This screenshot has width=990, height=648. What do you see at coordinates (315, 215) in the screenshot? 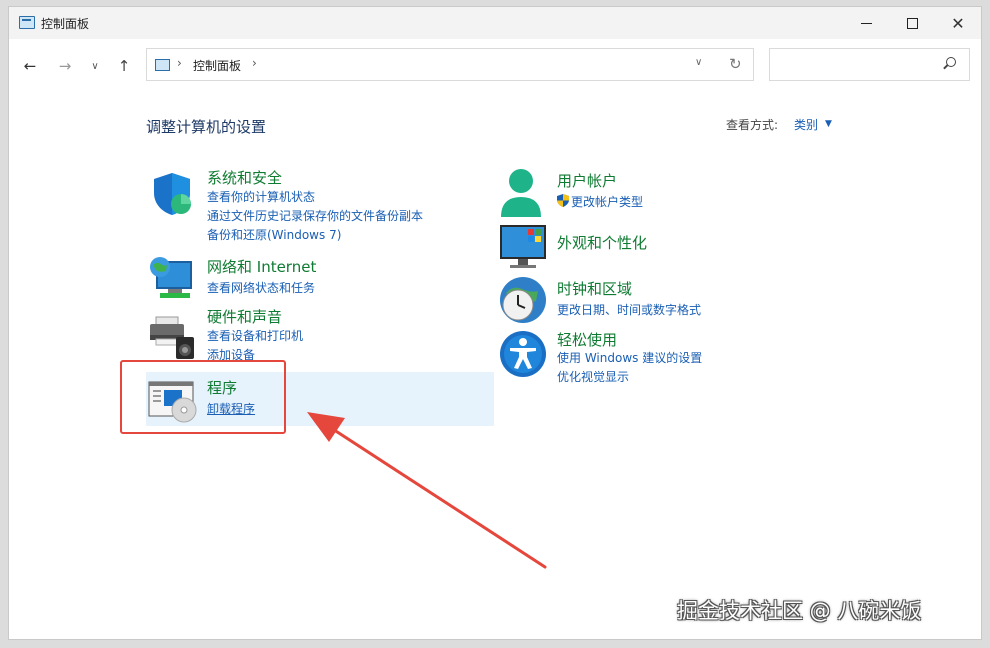
I see `link-file-history-backup: 通过文件历史记录保存你的文件备份副本` at bounding box center [315, 215].